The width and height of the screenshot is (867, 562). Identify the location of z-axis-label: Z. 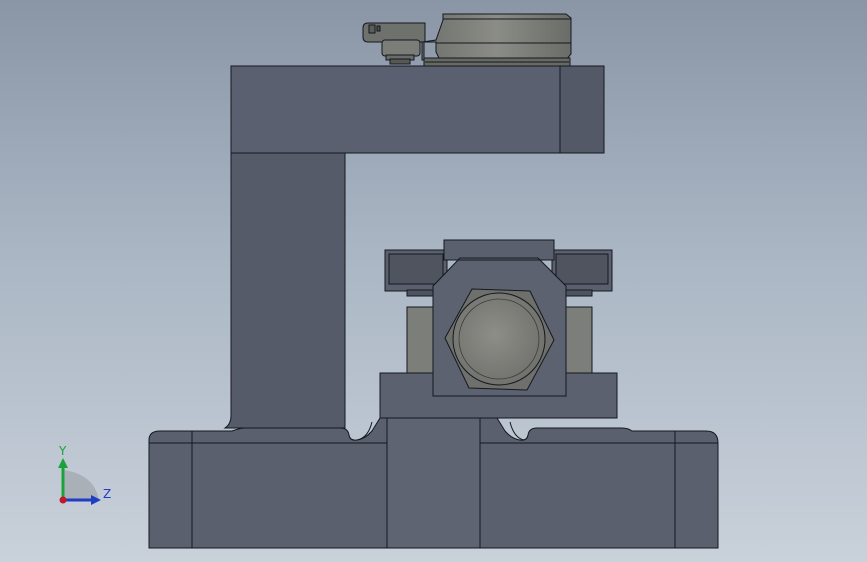
(107, 494).